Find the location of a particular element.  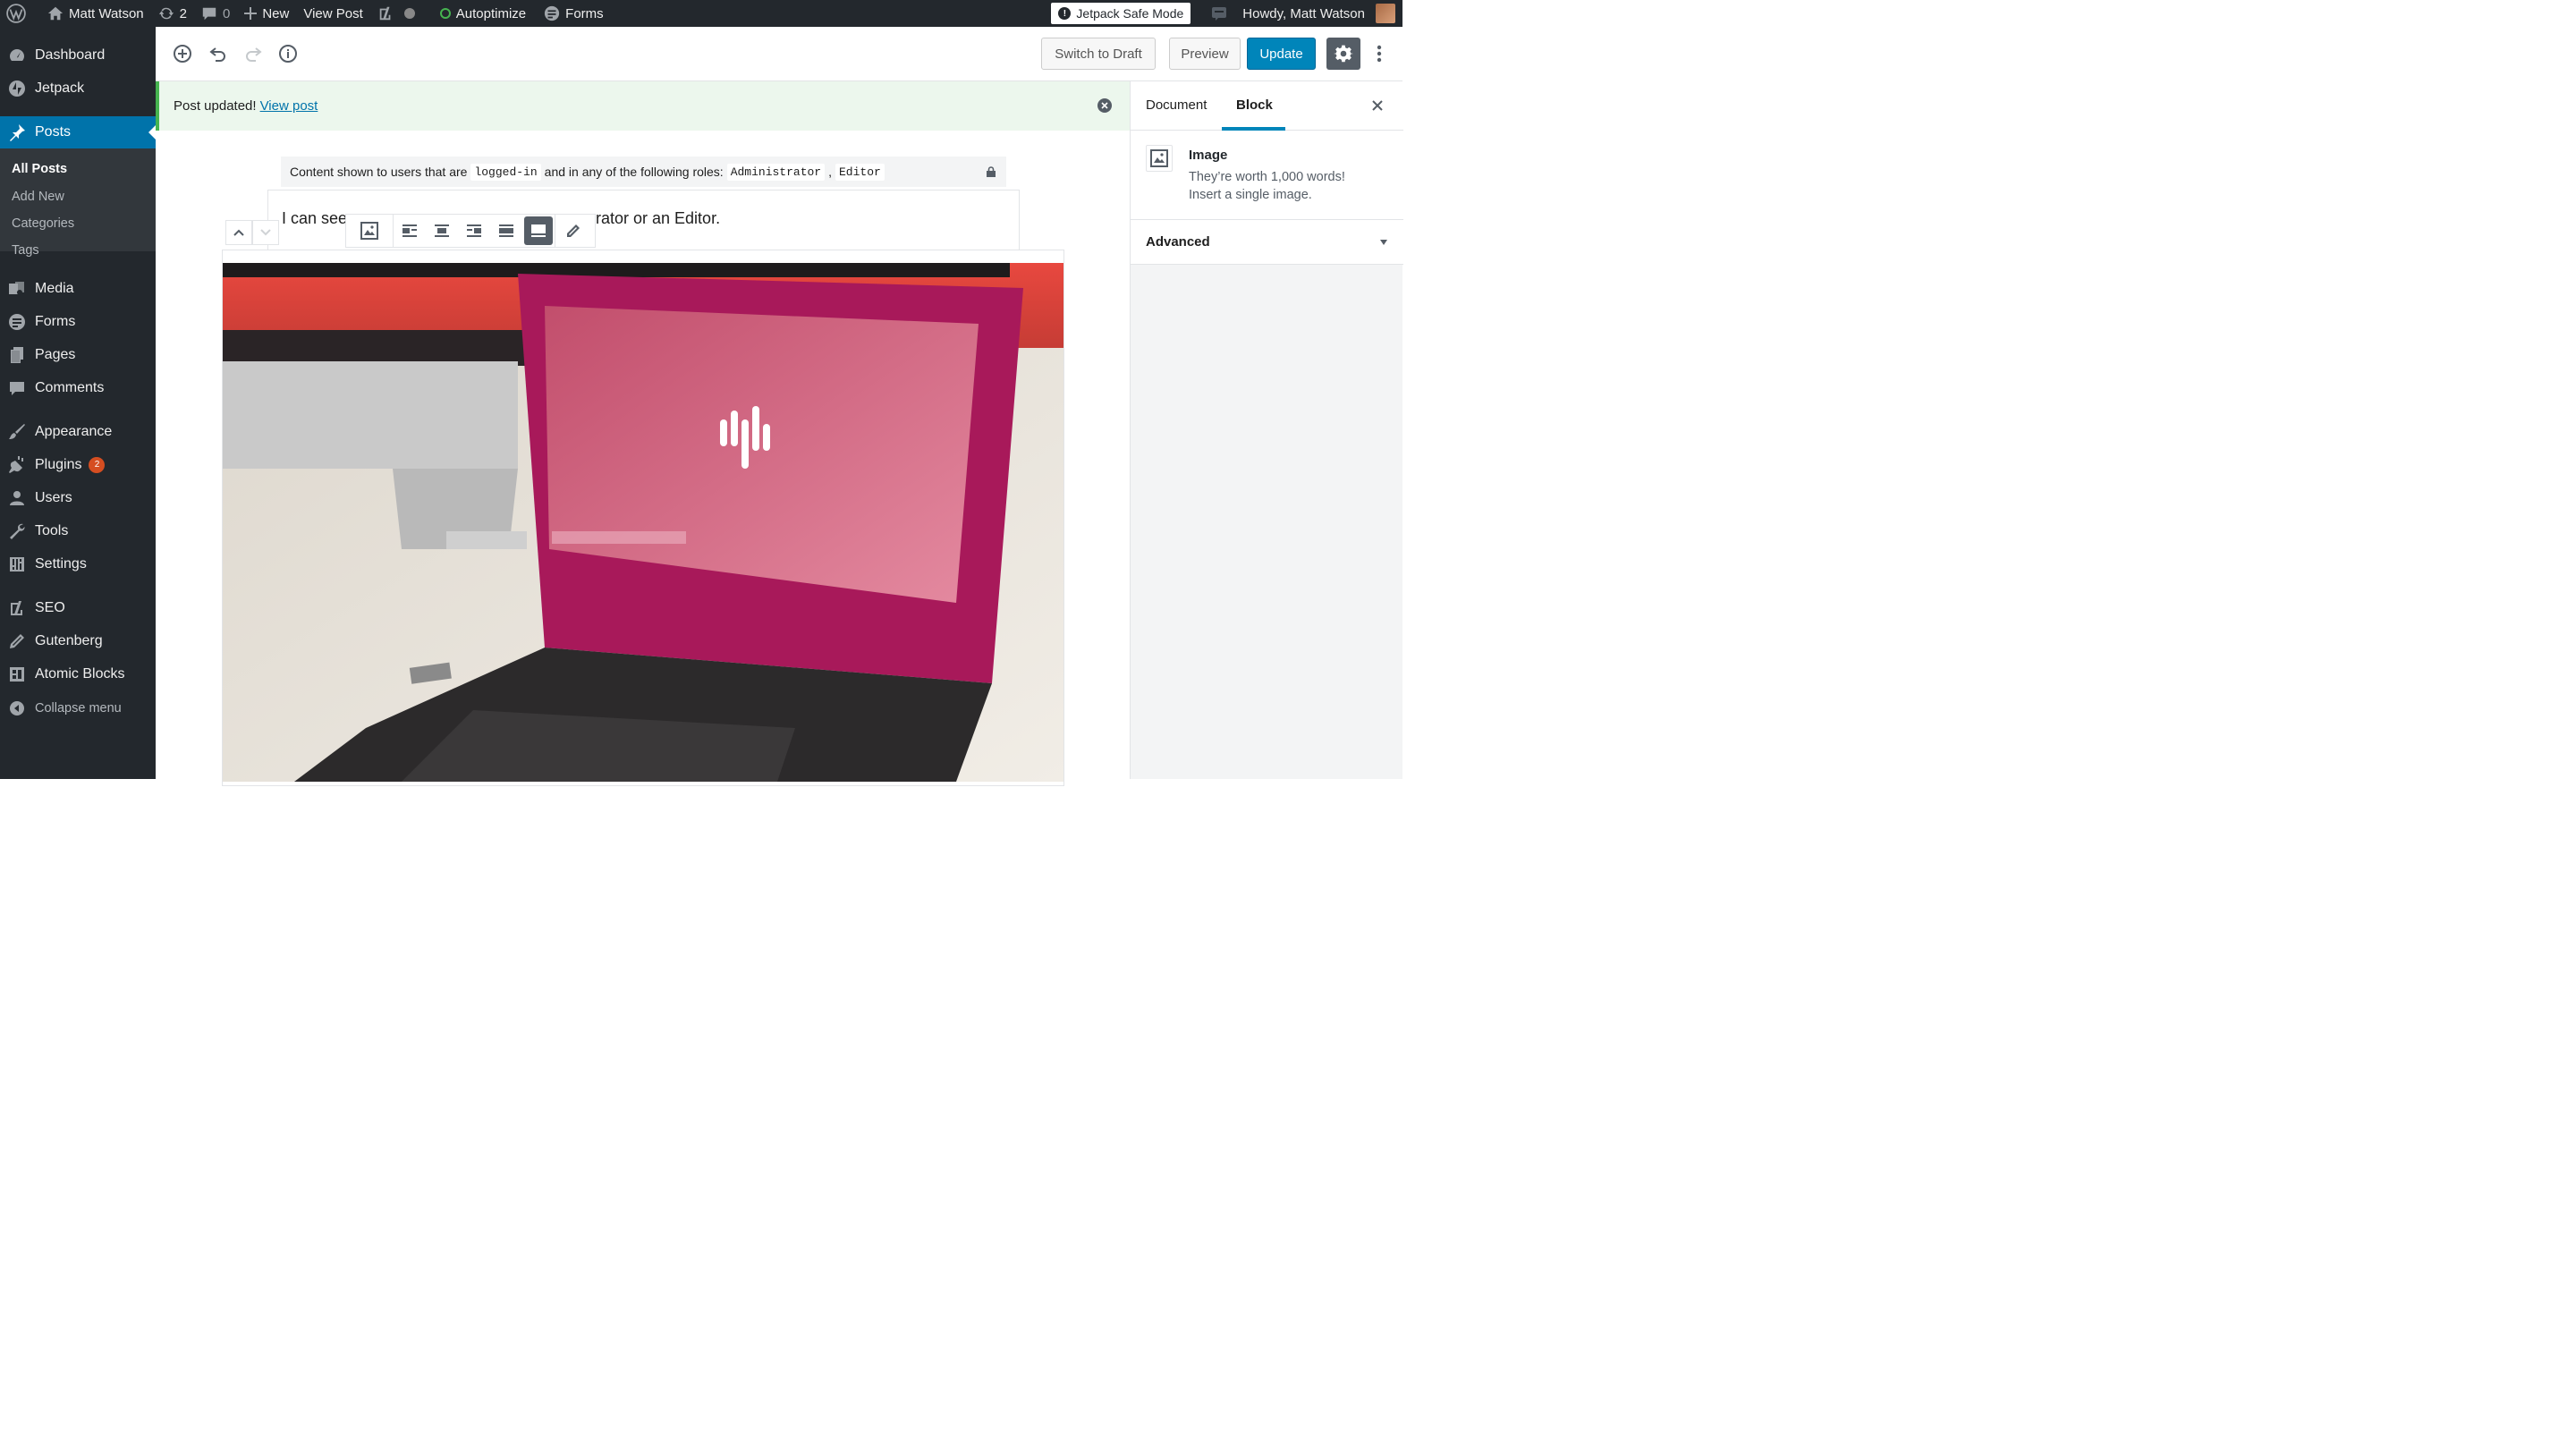

wordpress-logo-icon is located at coordinates (16, 14).